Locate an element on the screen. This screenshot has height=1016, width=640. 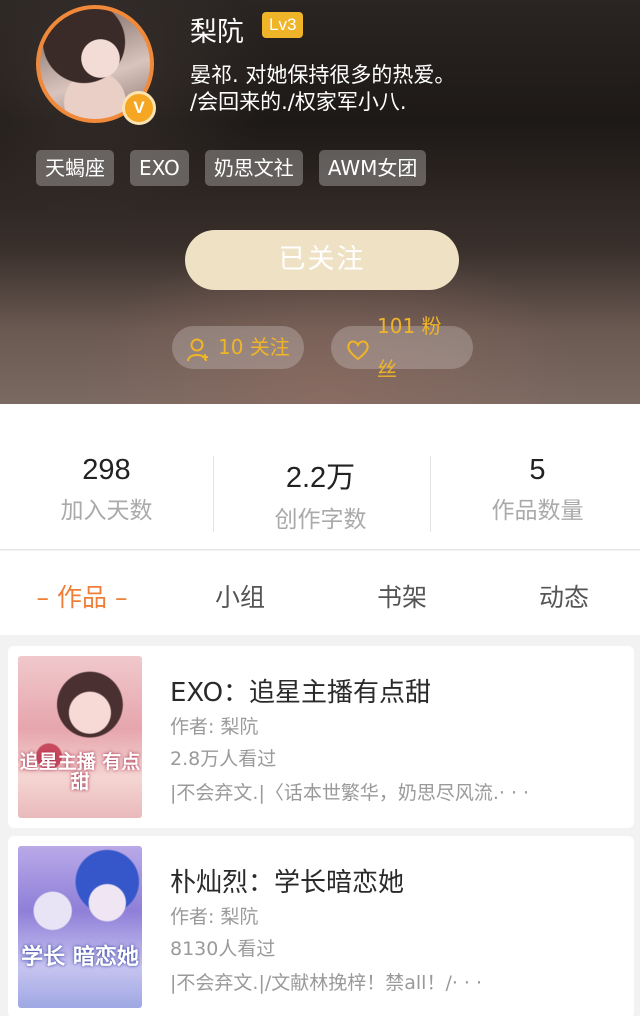
stat-works-count: 5 作品数量 is located at coordinates (535, 489).